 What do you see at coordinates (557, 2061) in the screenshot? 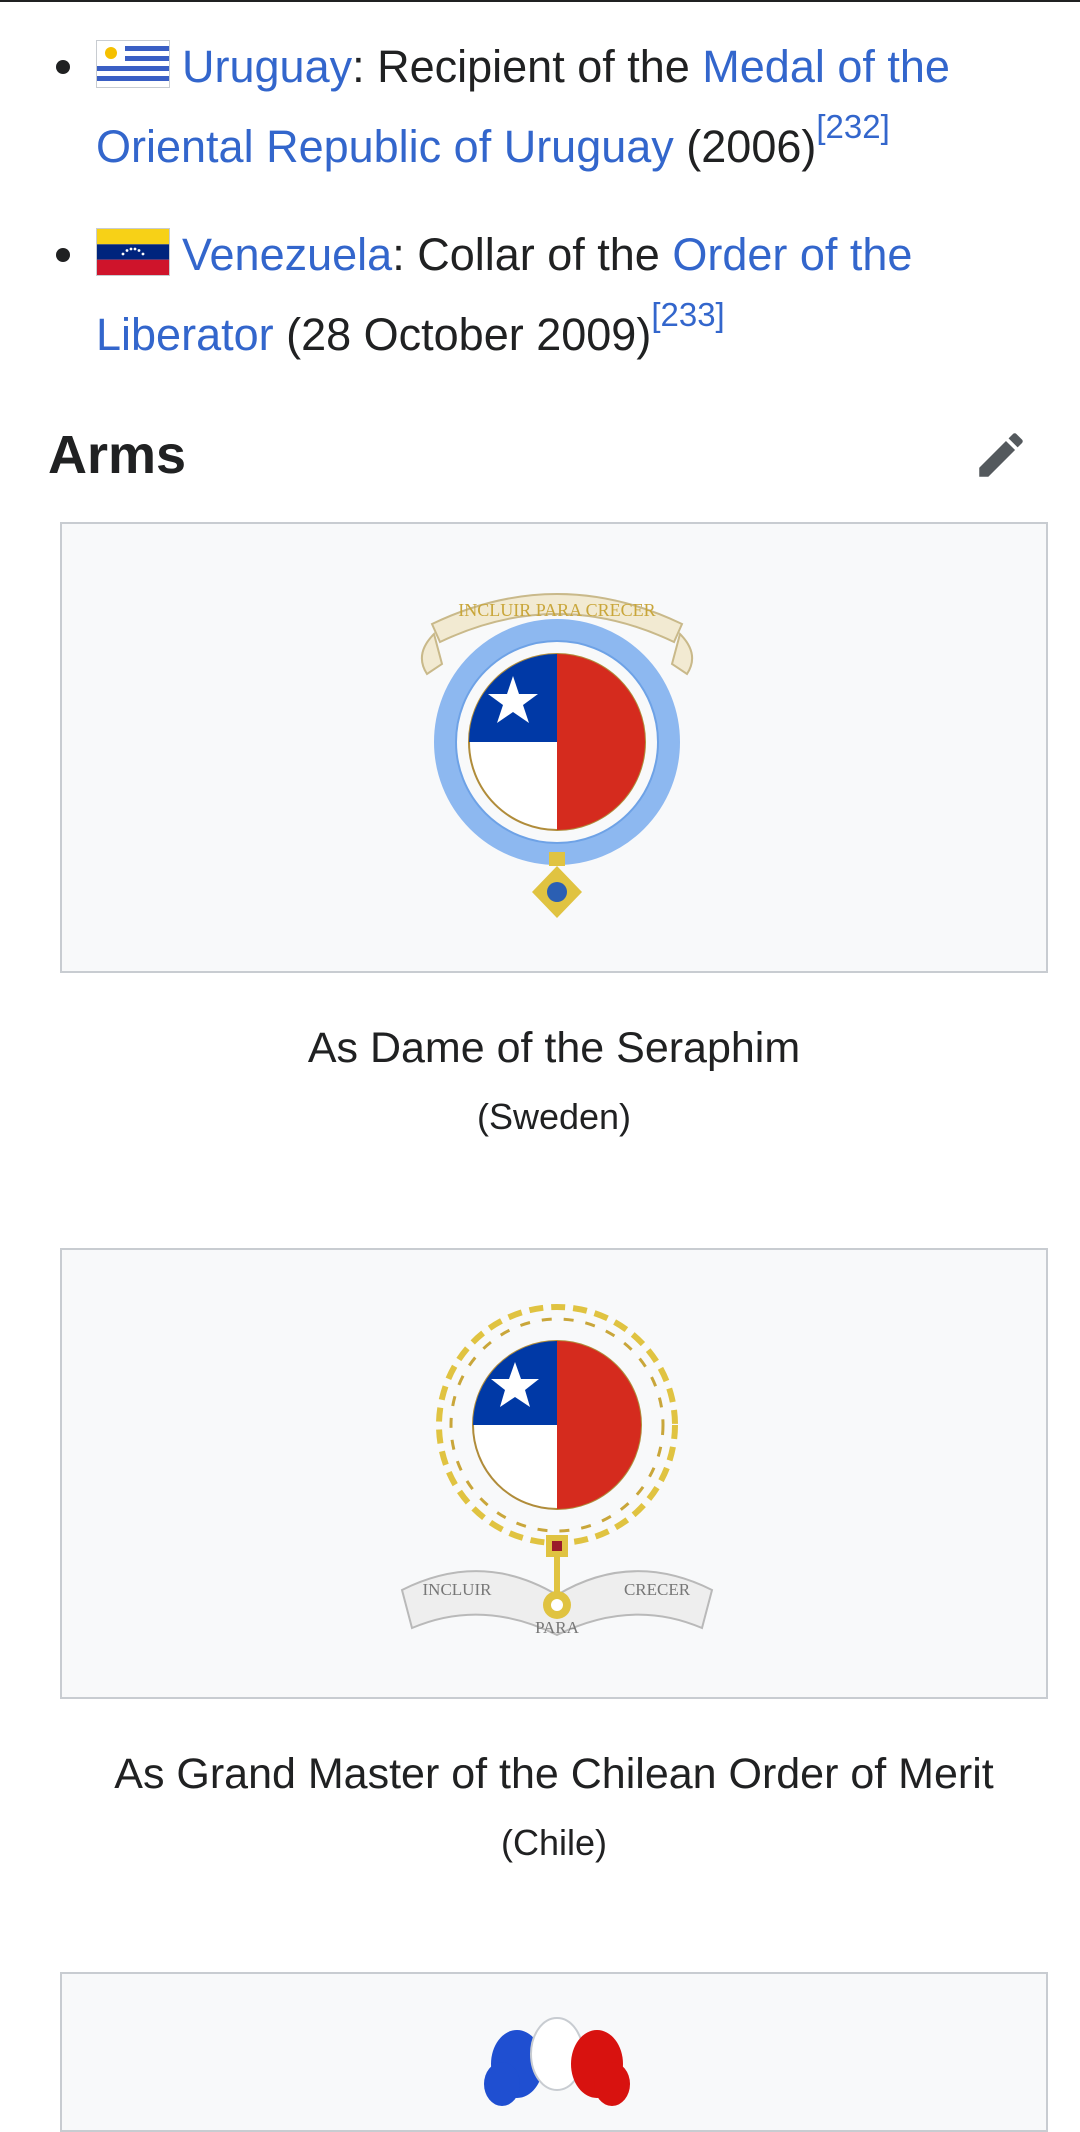
I see `plumes-image` at bounding box center [557, 2061].